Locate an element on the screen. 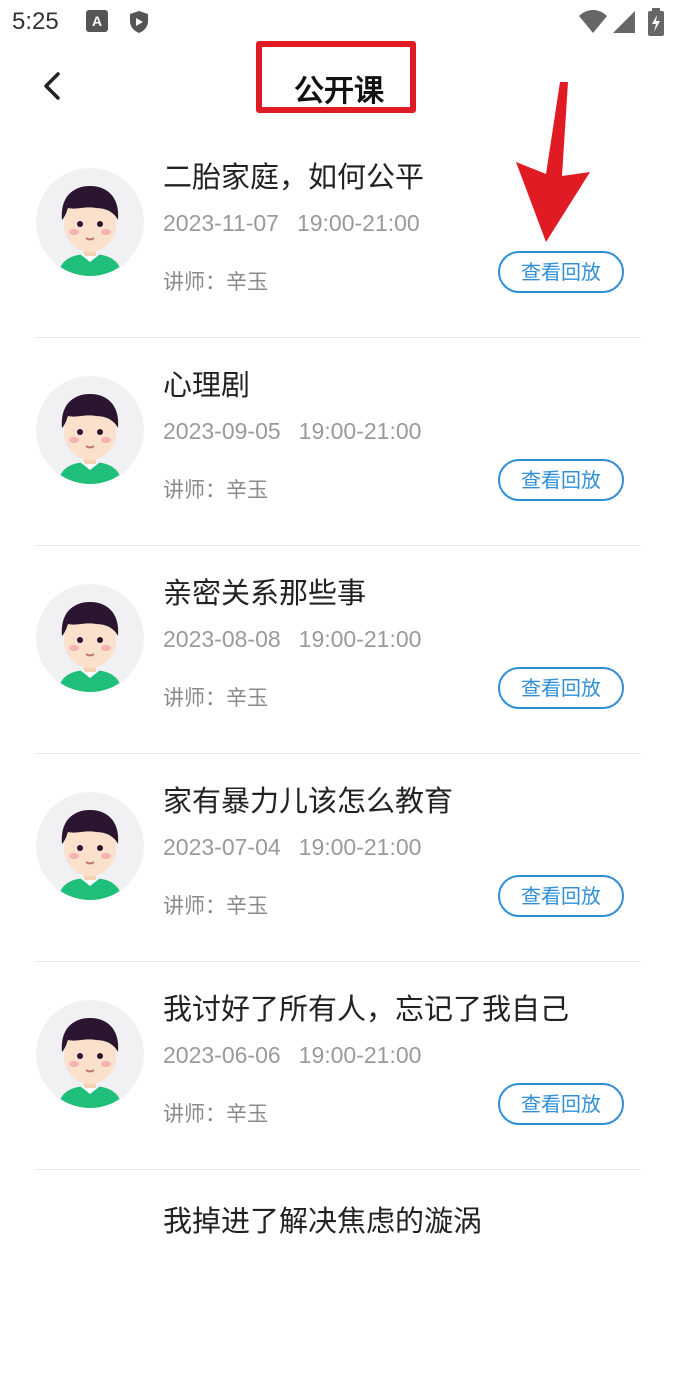  status-time: 5:25 is located at coordinates (35, 21).